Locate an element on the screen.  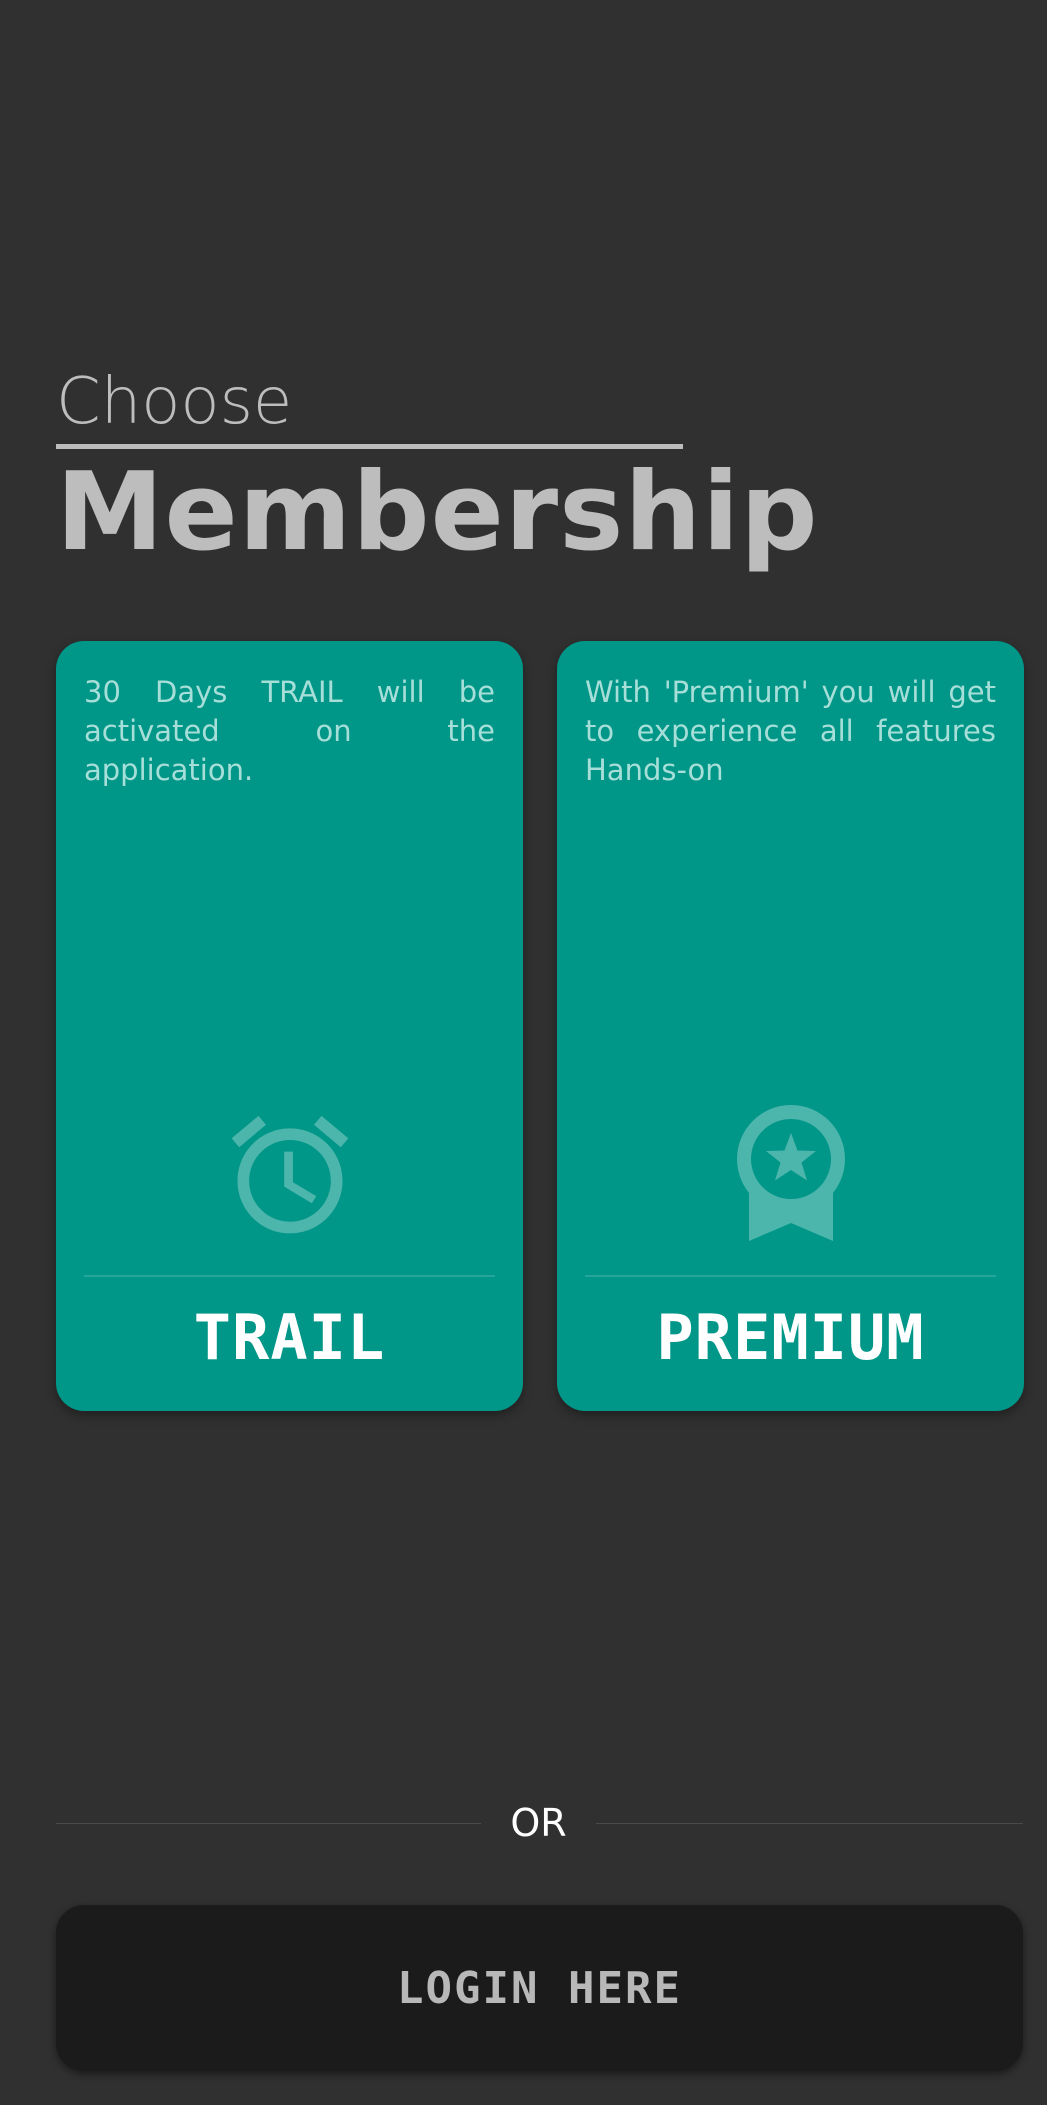
or-separator: OR is located at coordinates (539, 1823).